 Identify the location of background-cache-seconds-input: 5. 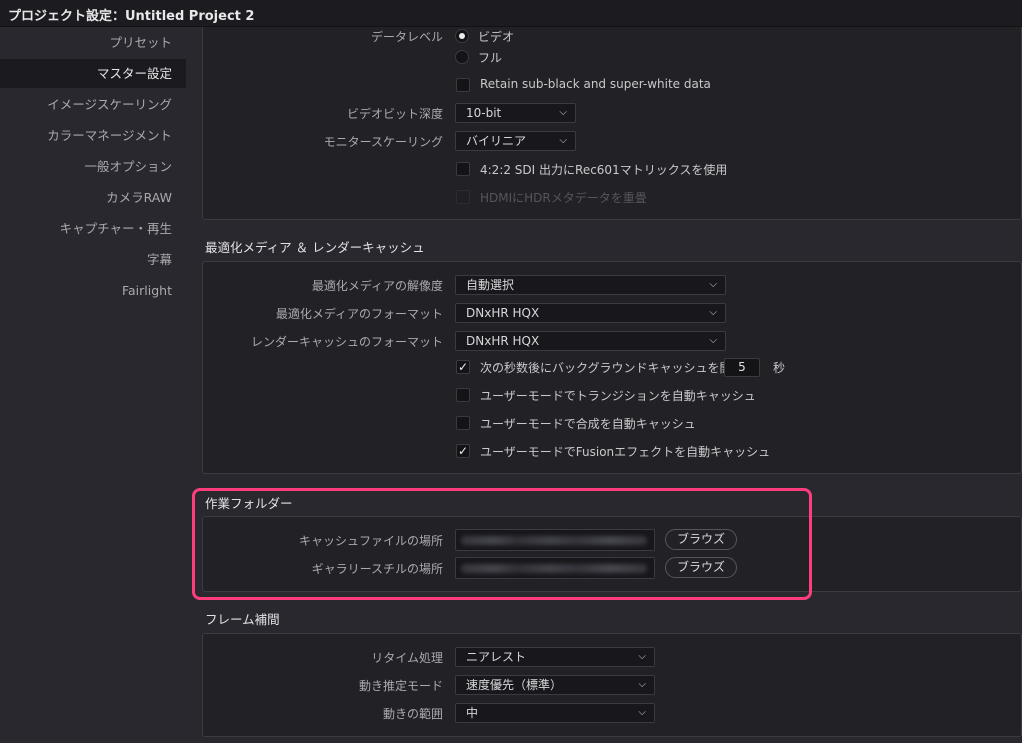
(742, 367).